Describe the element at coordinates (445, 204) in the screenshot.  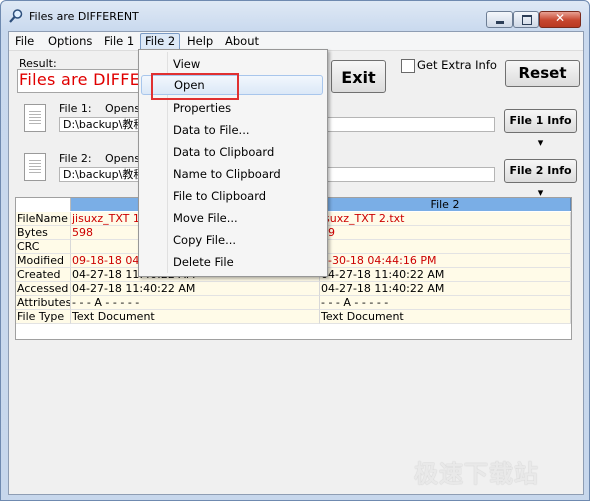
I see `grid-header-file2: File 2` at that location.